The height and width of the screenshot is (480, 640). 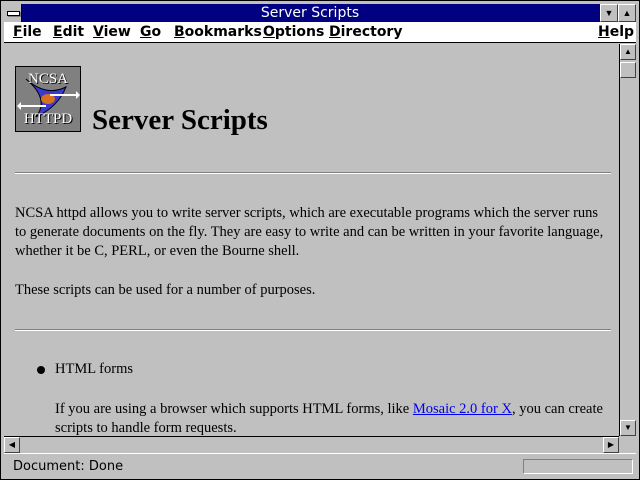 What do you see at coordinates (94, 369) in the screenshot?
I see `list-item-label: HTML forms` at bounding box center [94, 369].